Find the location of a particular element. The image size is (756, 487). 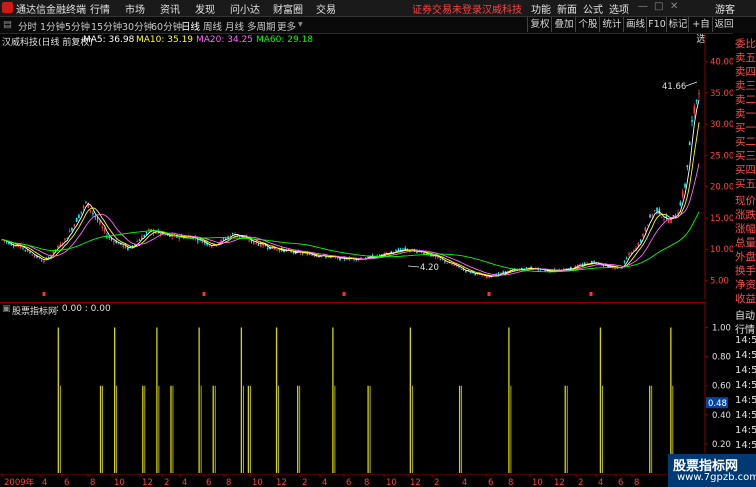

login-notice: 证券交易未登录 is located at coordinates (447, 8).